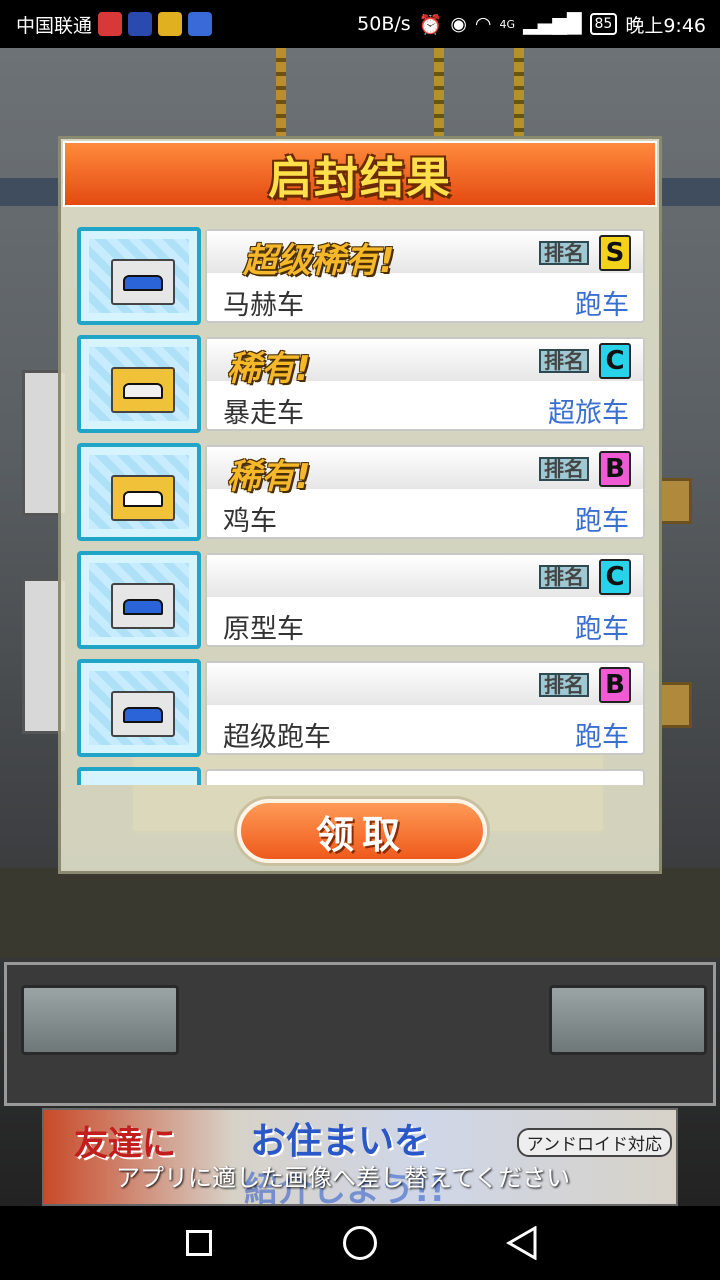  What do you see at coordinates (170, 24) in the screenshot?
I see `star-notification-icon` at bounding box center [170, 24].